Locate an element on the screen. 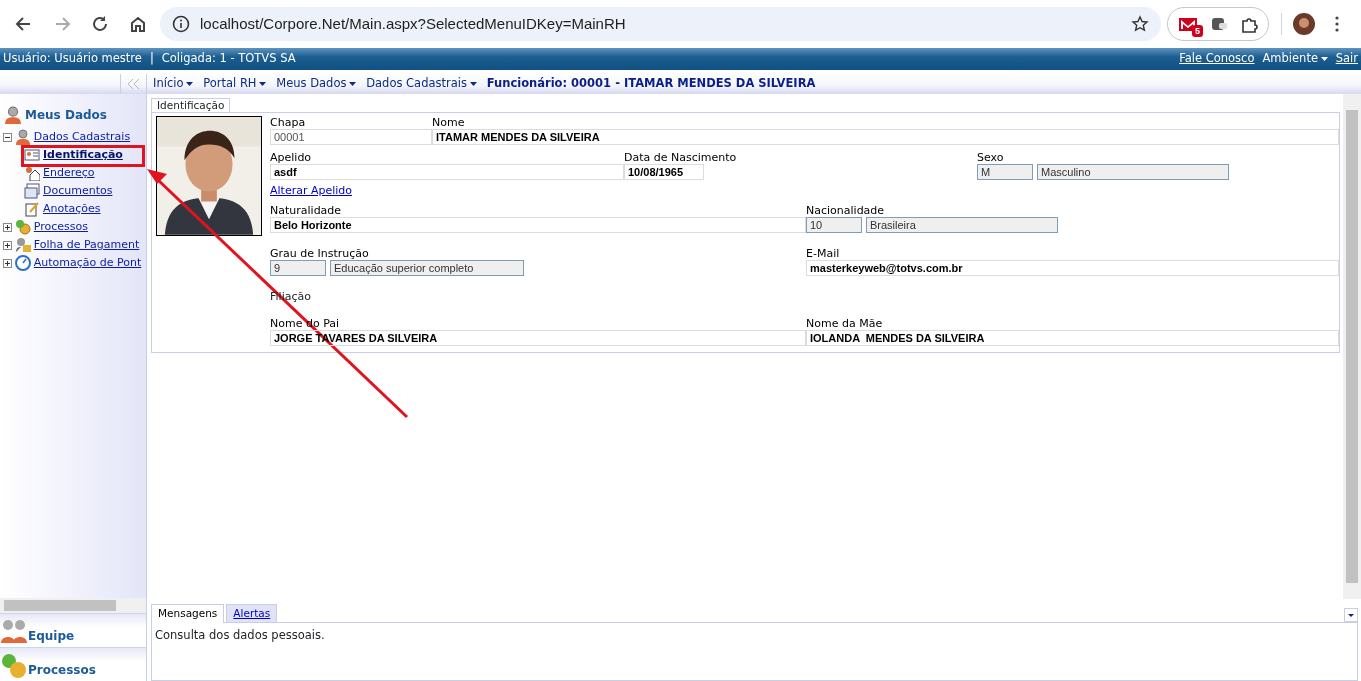  sidebar-title: Meus Dados is located at coordinates (66, 115).